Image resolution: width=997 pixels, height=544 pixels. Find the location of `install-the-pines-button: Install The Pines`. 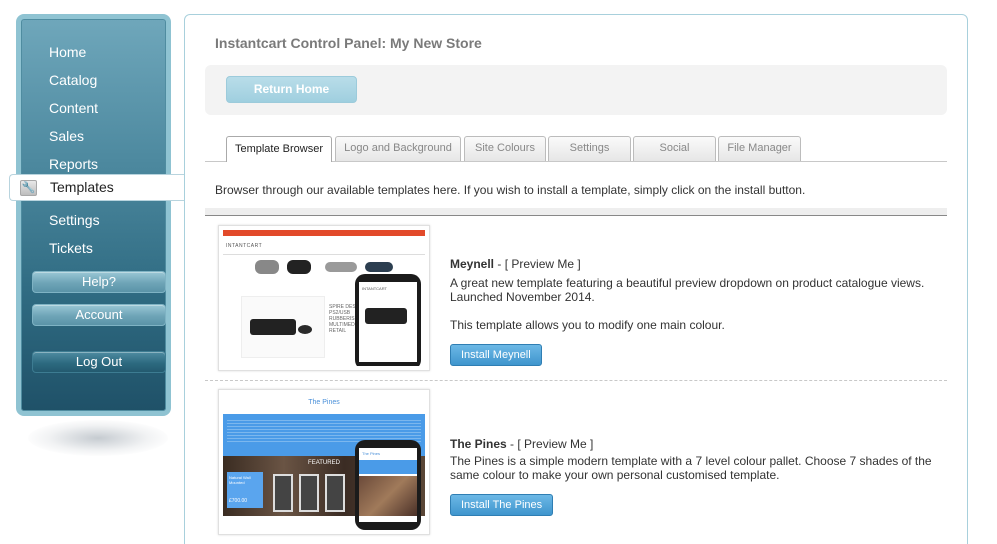

install-the-pines-button: Install The Pines is located at coordinates (502, 505).